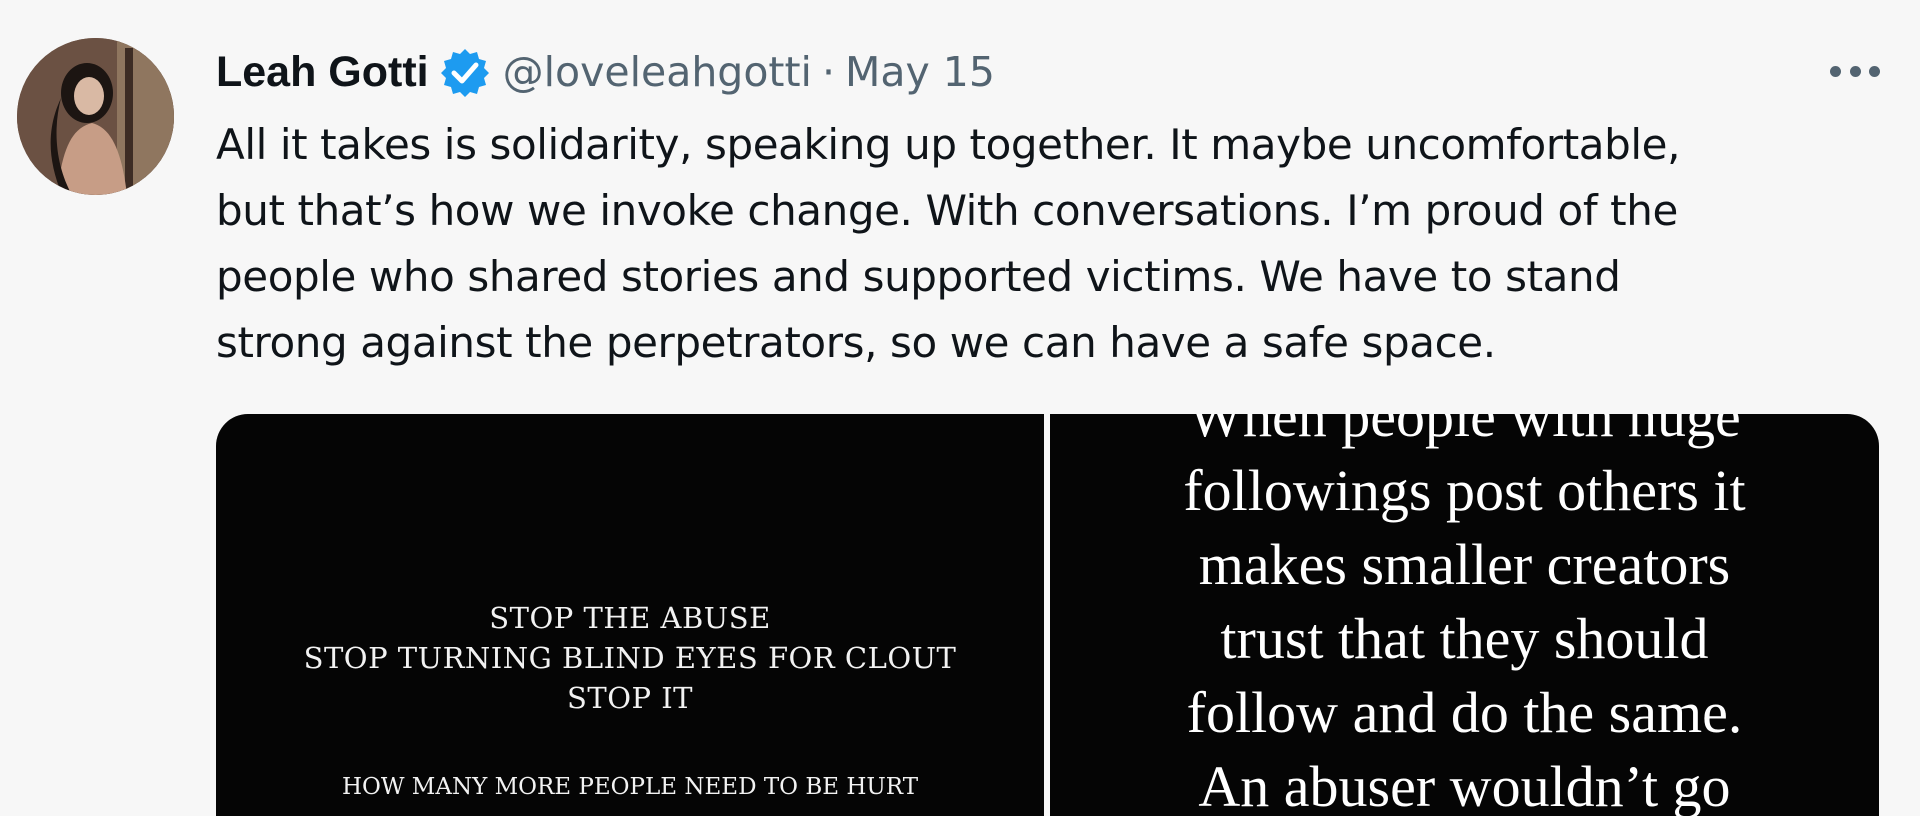 This screenshot has width=1920, height=816. What do you see at coordinates (1464, 564) in the screenshot?
I see `right-image-line: makes smaller creators` at bounding box center [1464, 564].